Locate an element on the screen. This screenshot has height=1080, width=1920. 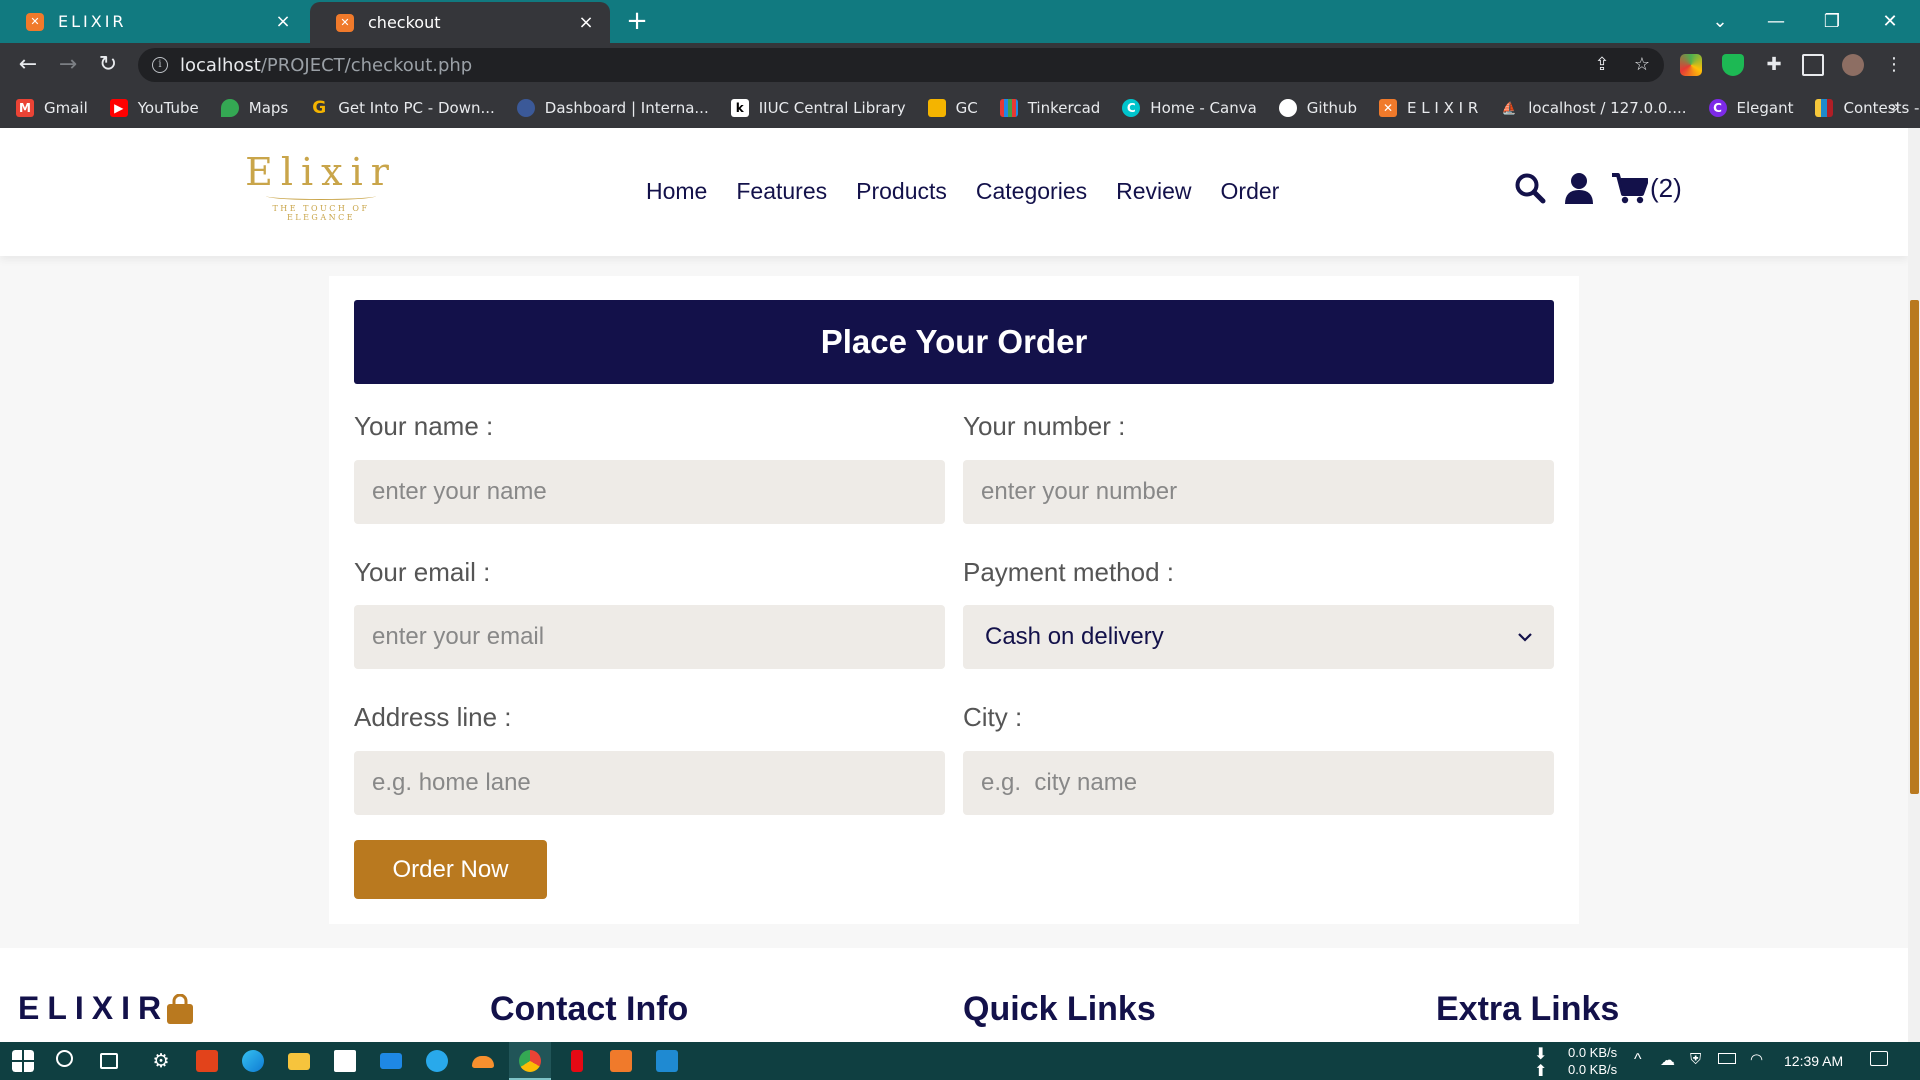
tinkercad-icon is located at coordinates (1008, 107).